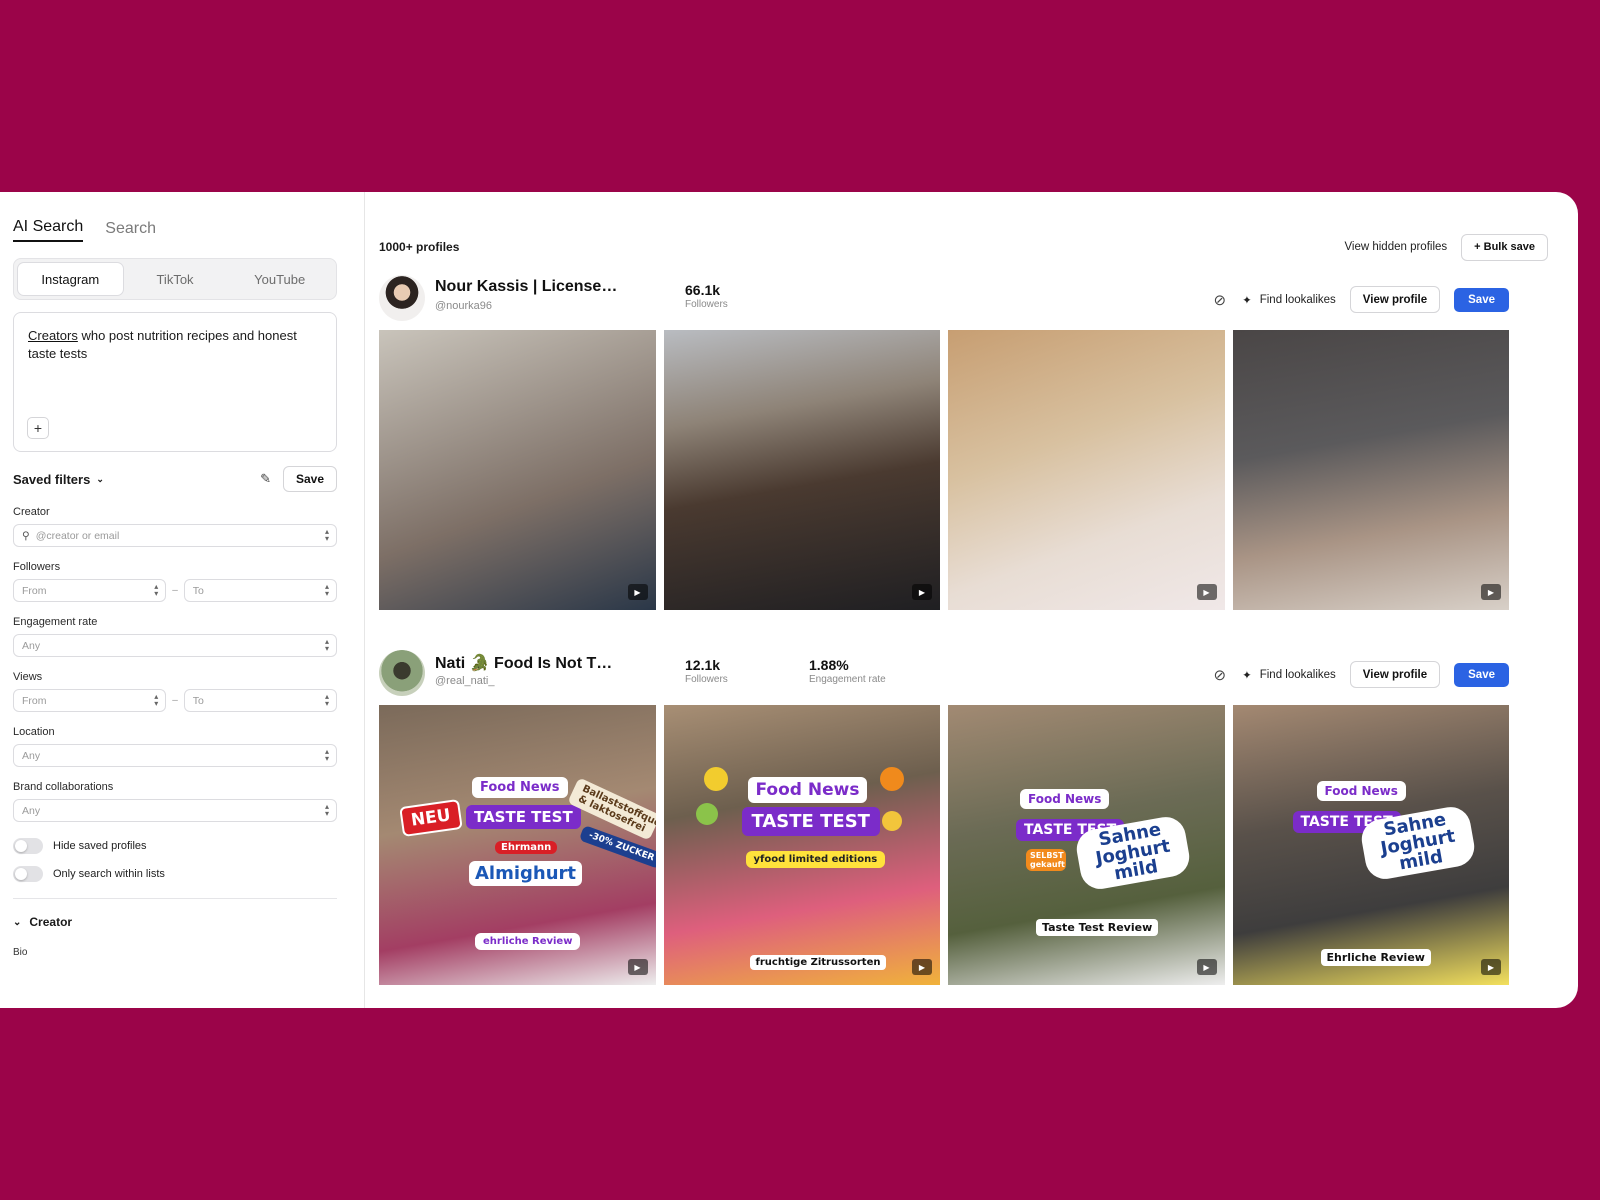 The image size is (1600, 1200). I want to click on followers-value: 66.1k, so click(703, 290).